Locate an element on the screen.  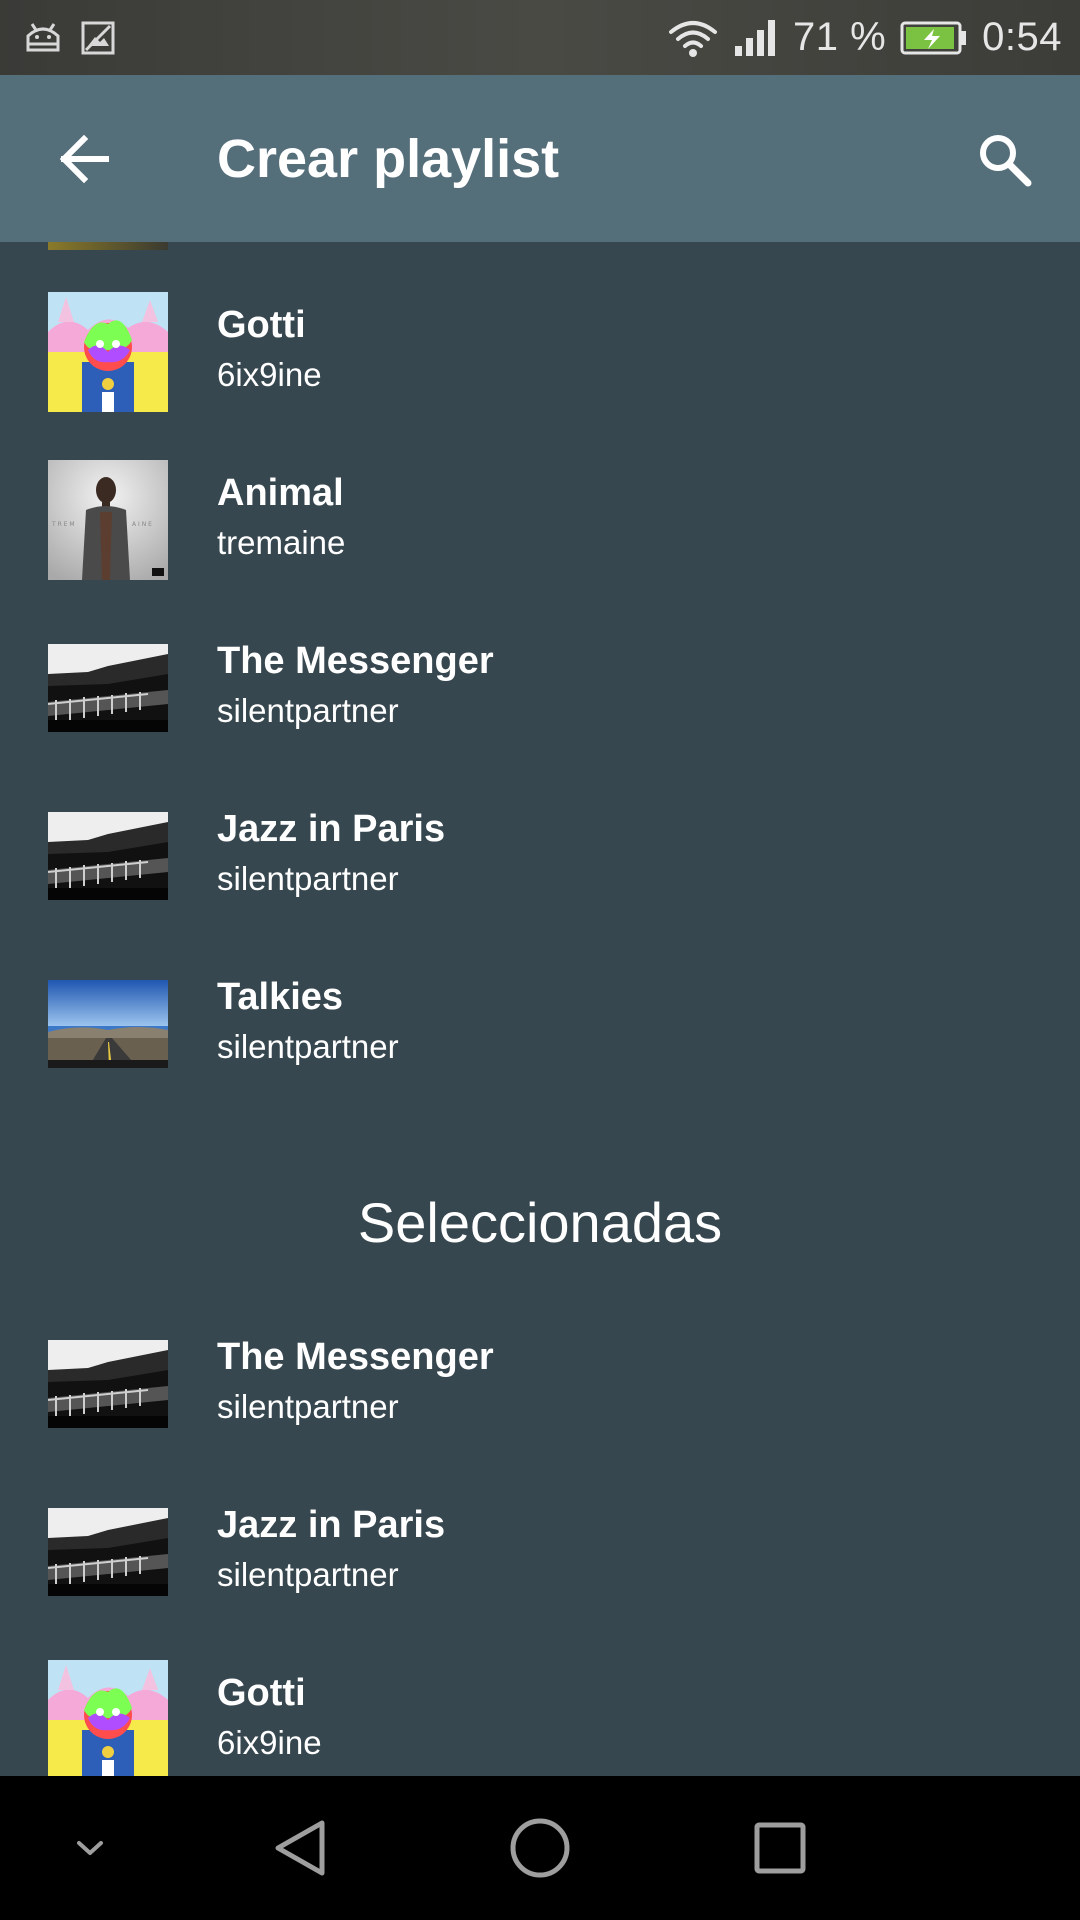
page-title: Crear playlist is located at coordinates (388, 158).